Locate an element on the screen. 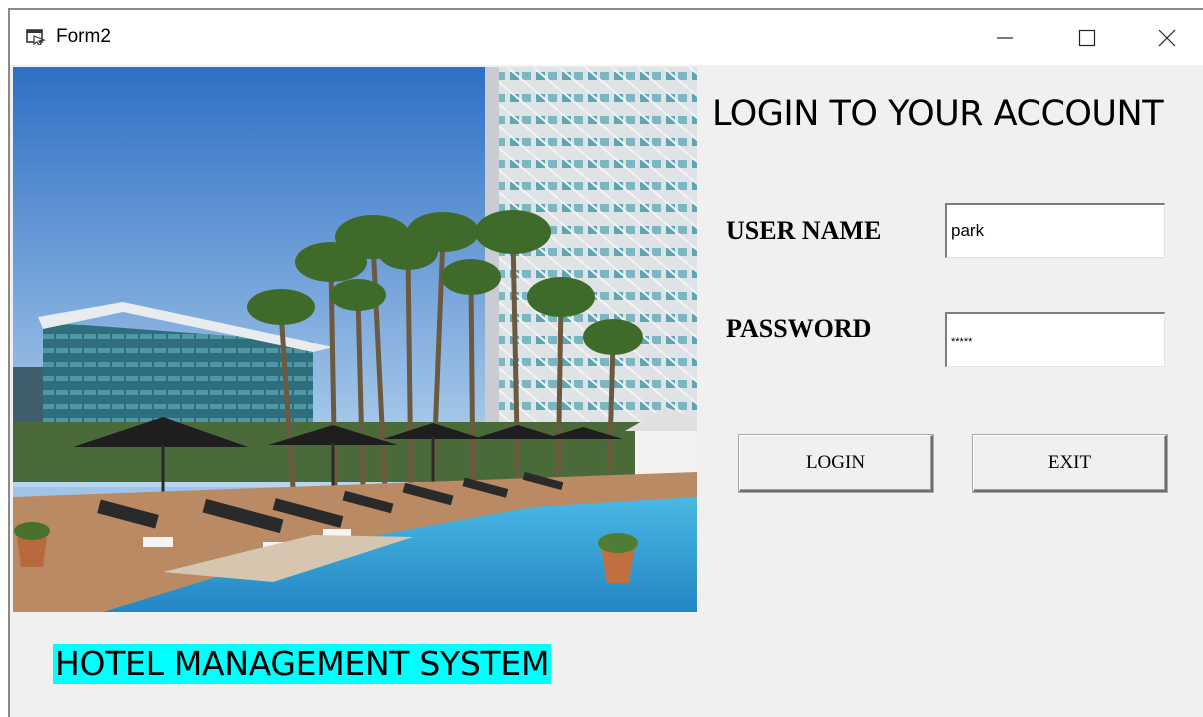 The height and width of the screenshot is (717, 1203). username-field is located at coordinates (1055, 230).